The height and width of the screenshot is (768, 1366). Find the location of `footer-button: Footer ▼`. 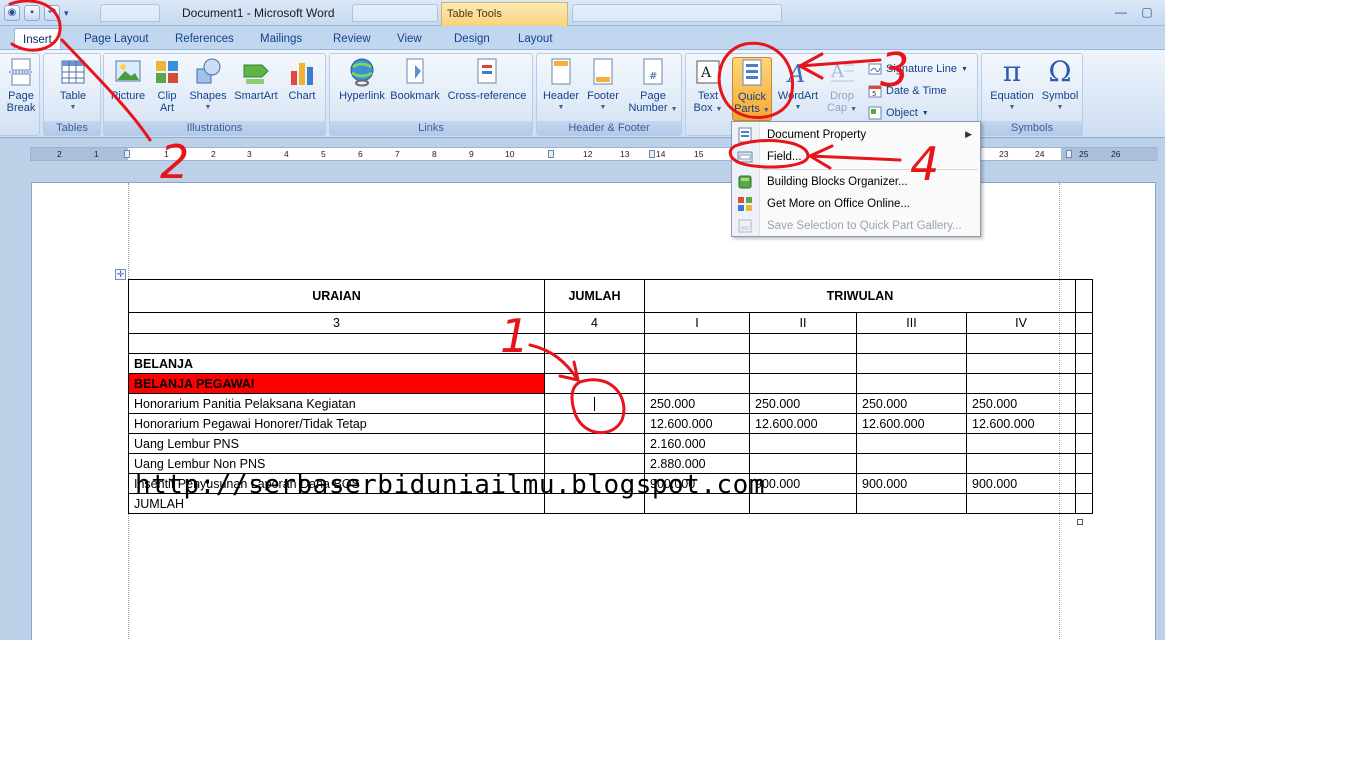

footer-button: Footer ▼ is located at coordinates (603, 85).